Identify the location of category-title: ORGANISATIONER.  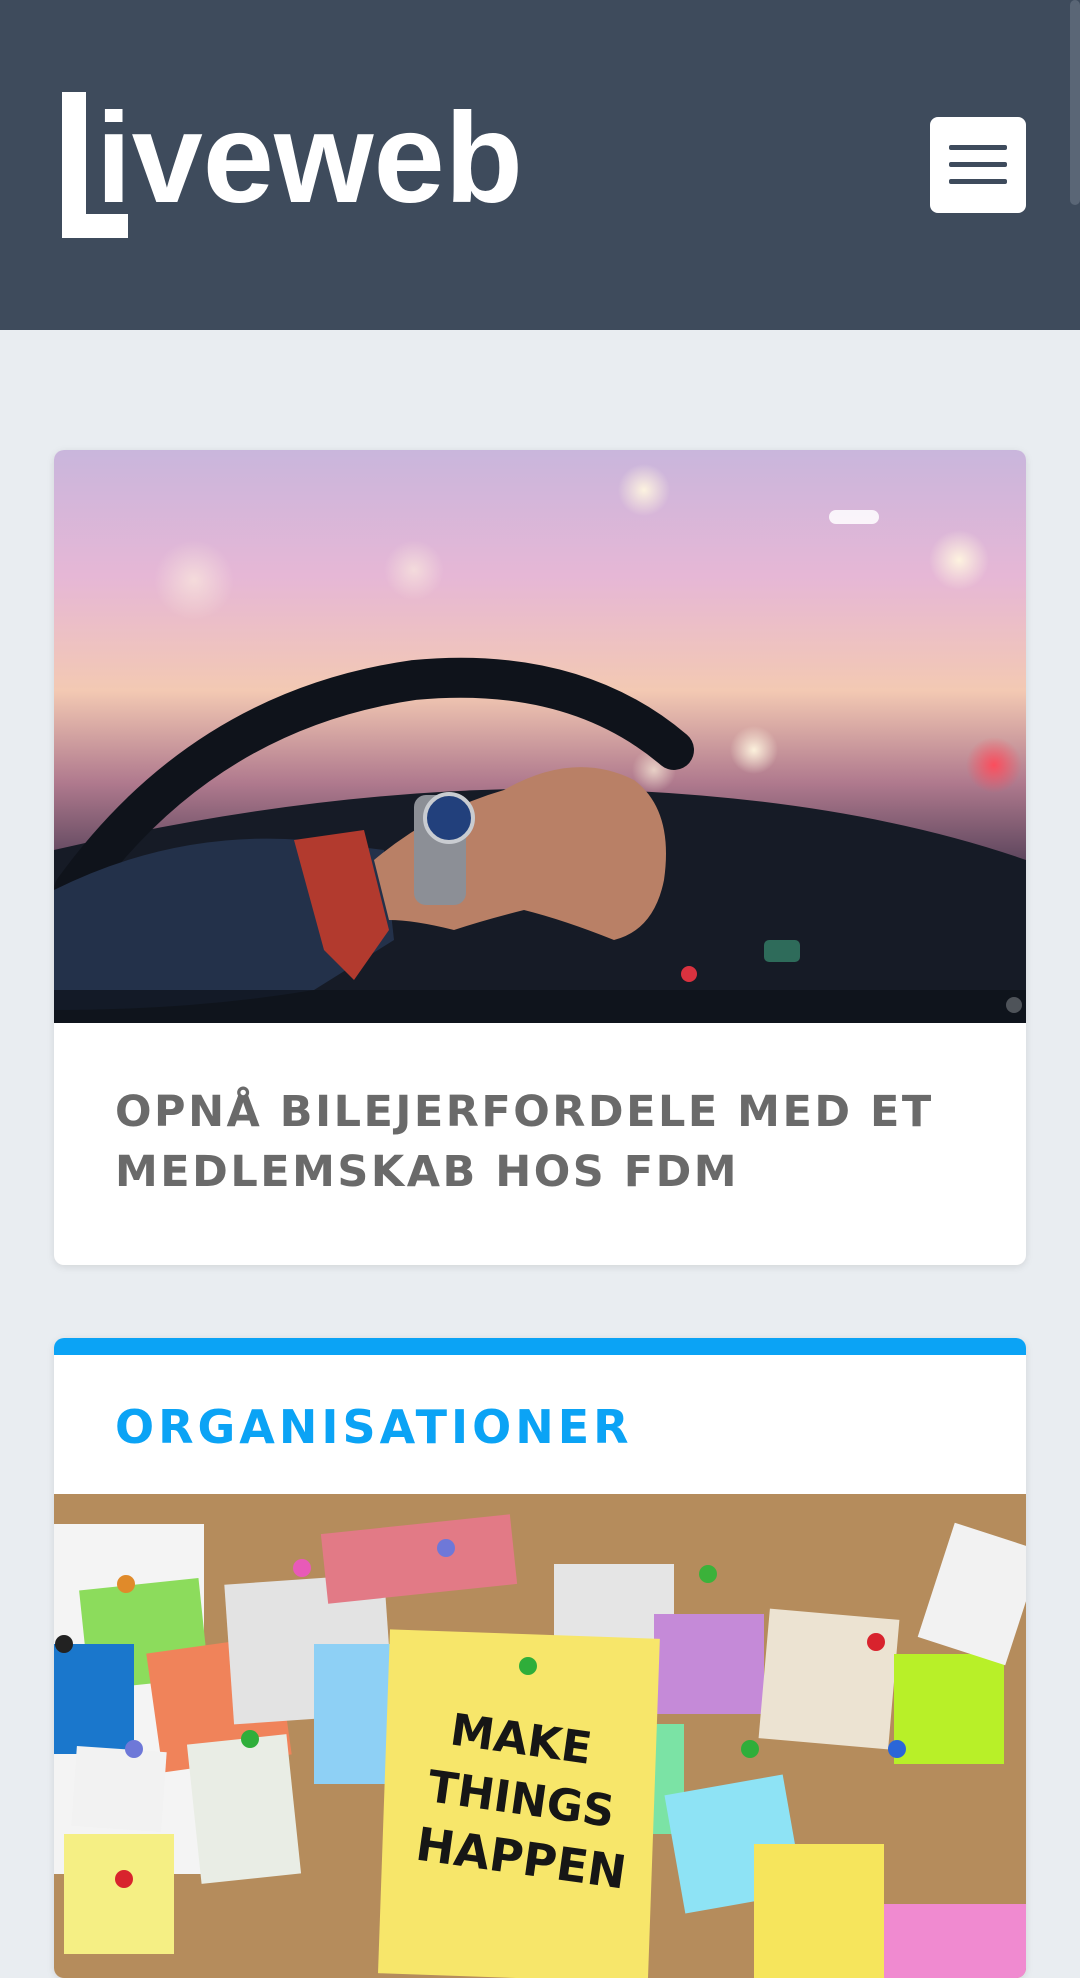
(374, 1427).